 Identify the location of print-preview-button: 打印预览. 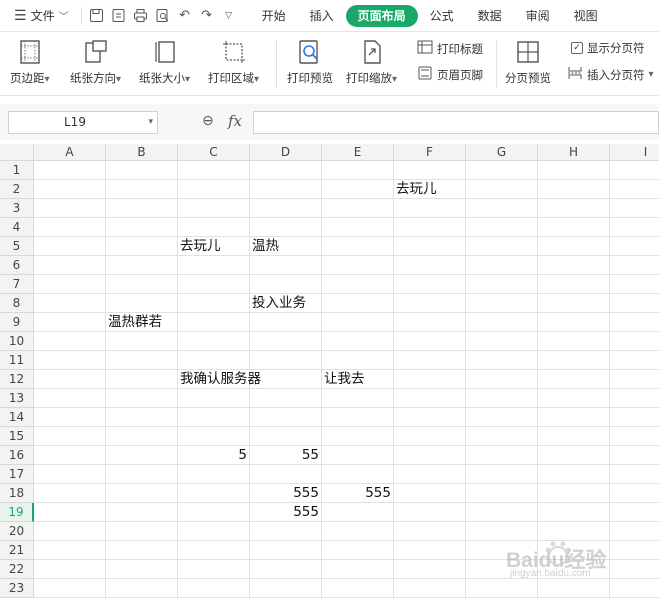
(310, 62).